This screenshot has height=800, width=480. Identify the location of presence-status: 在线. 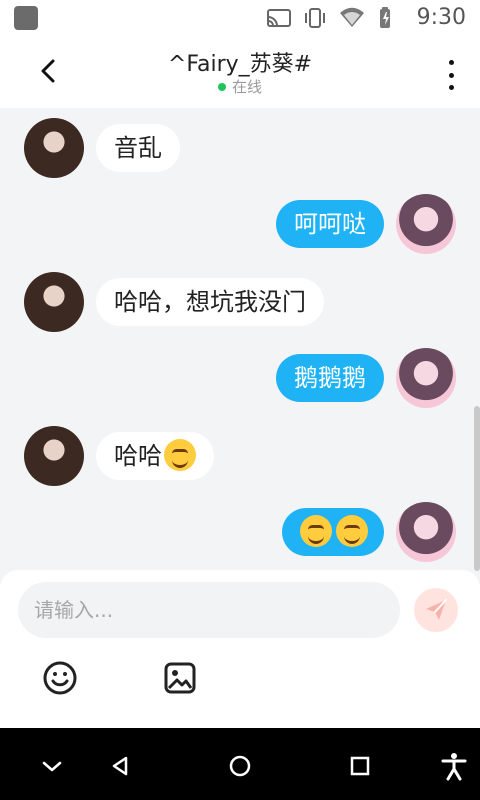
(240, 86).